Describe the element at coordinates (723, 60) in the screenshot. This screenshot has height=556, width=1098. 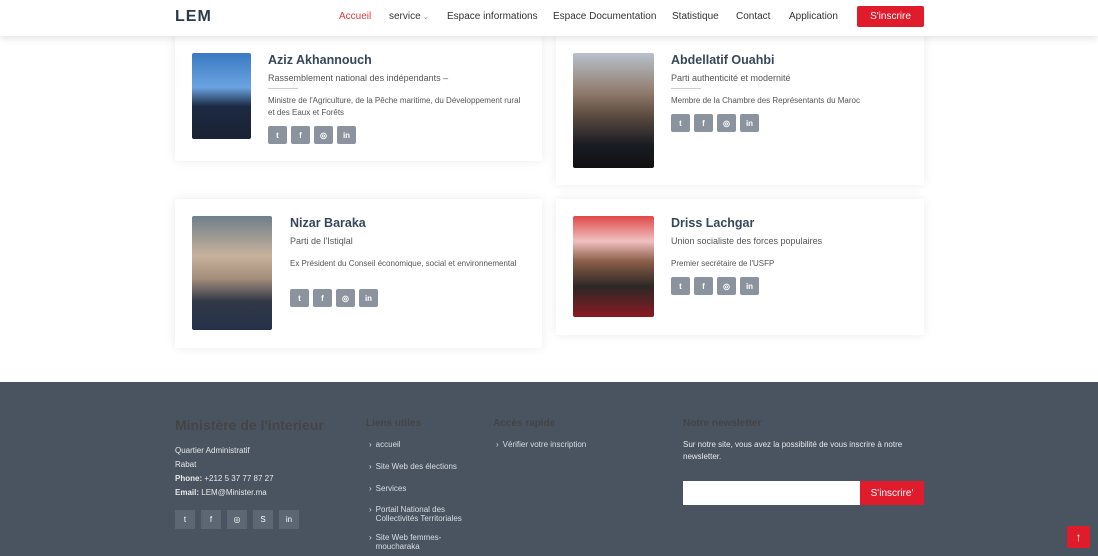
I see `member-name: Abdellatif Ouahbi` at that location.